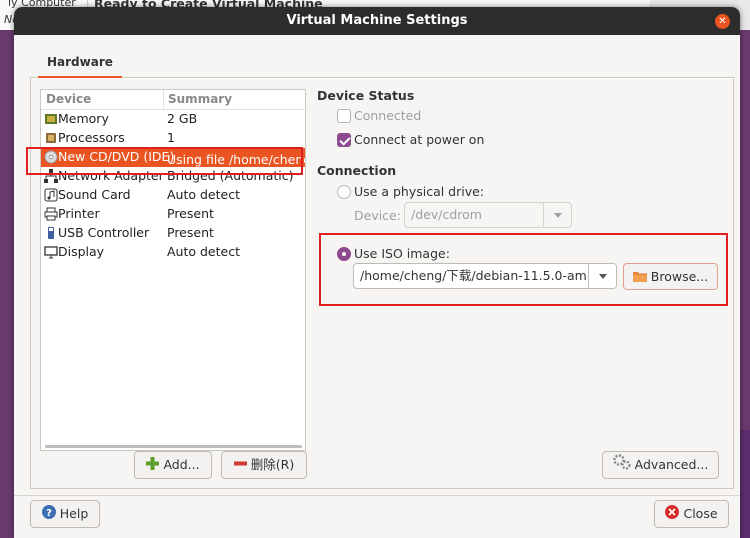 The image size is (750, 538). I want to click on device-name: Memory, so click(83, 118).